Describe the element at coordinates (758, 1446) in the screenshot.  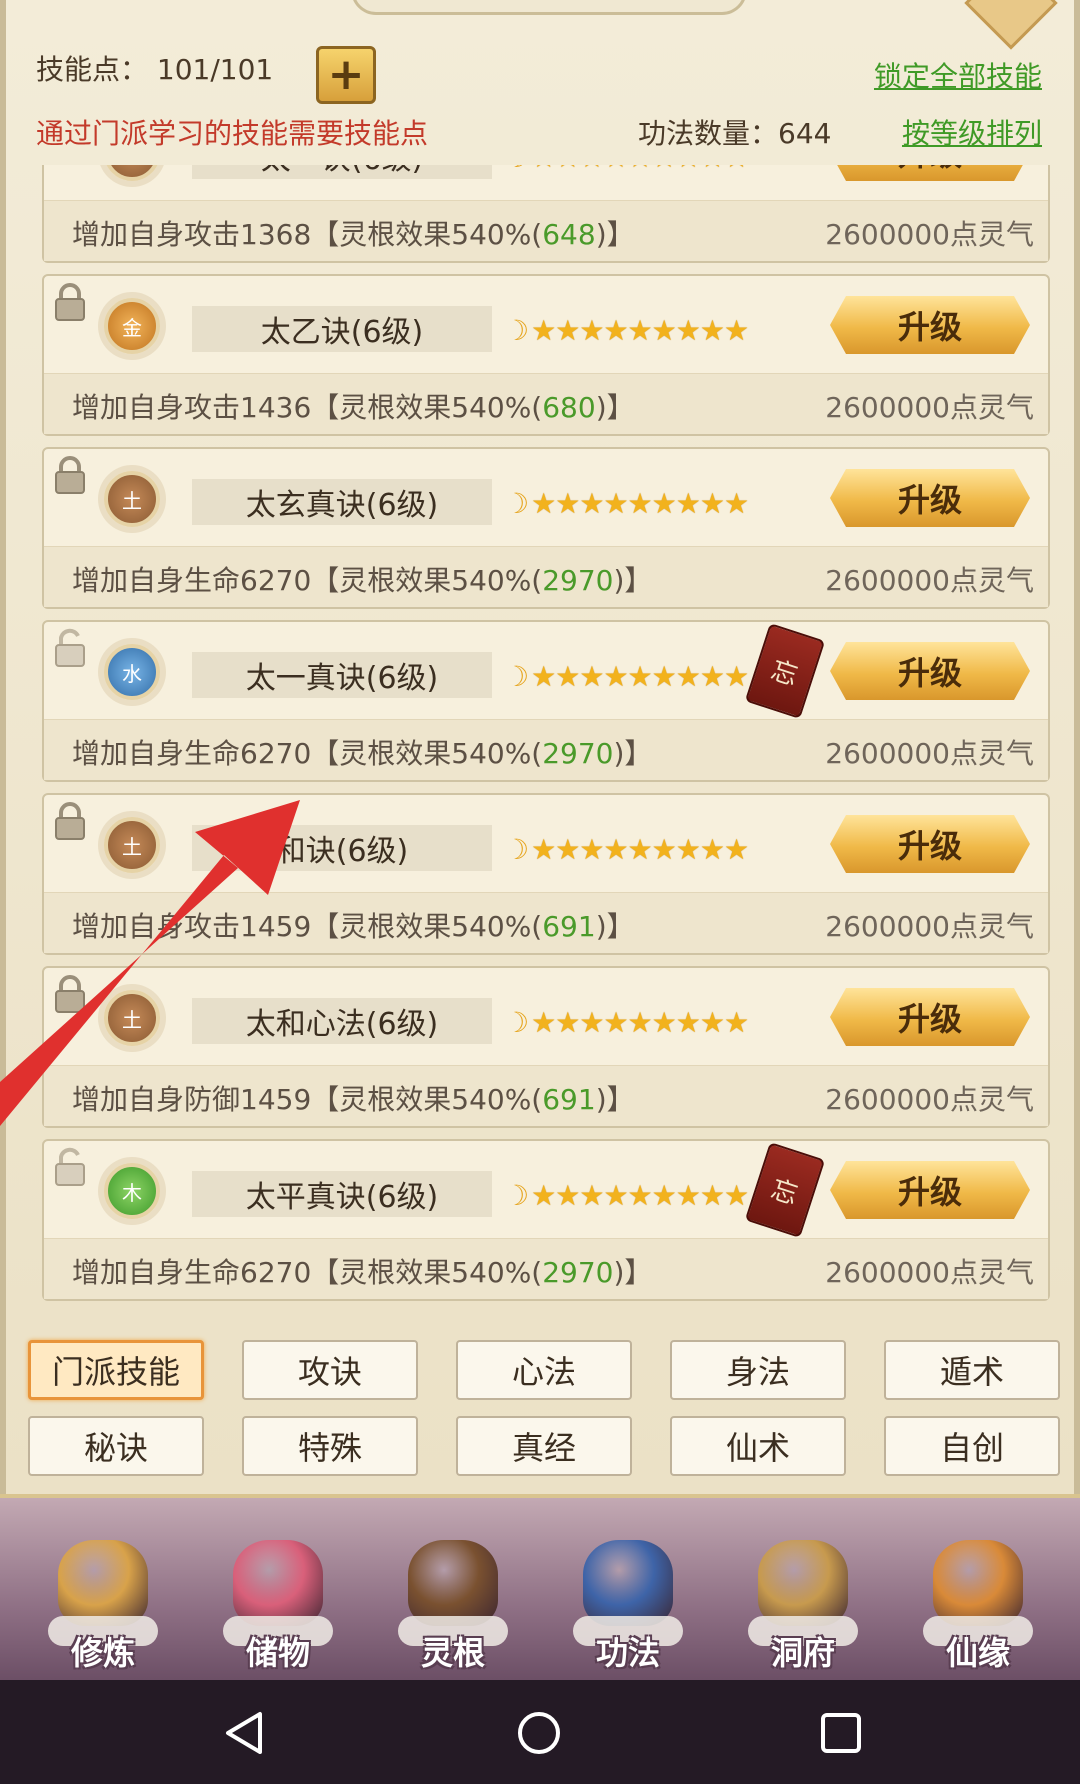
I see `tab-item: 仙术` at that location.